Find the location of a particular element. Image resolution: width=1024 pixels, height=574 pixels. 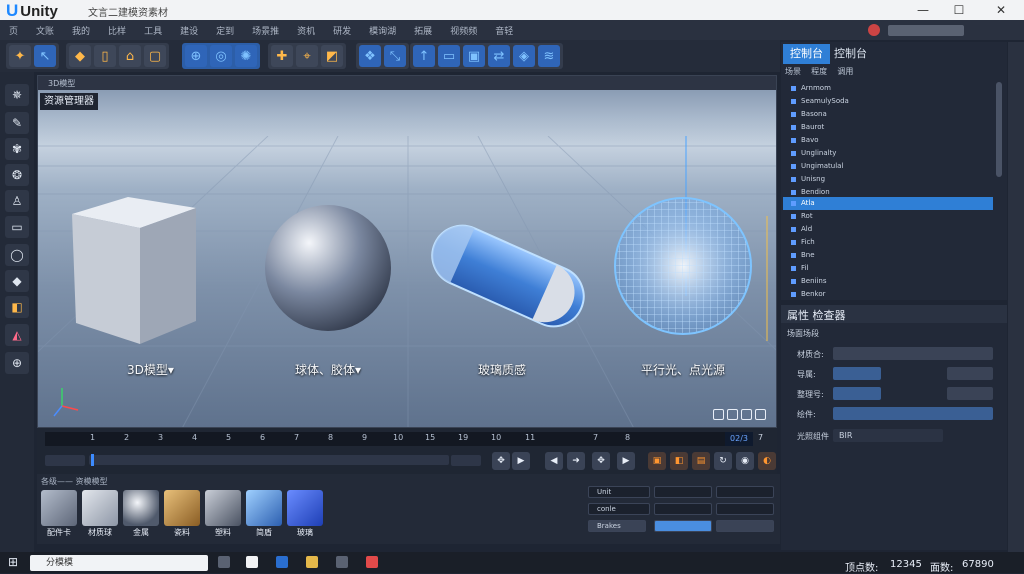

hierarchy-row: Basona is located at coordinates (888, 114).